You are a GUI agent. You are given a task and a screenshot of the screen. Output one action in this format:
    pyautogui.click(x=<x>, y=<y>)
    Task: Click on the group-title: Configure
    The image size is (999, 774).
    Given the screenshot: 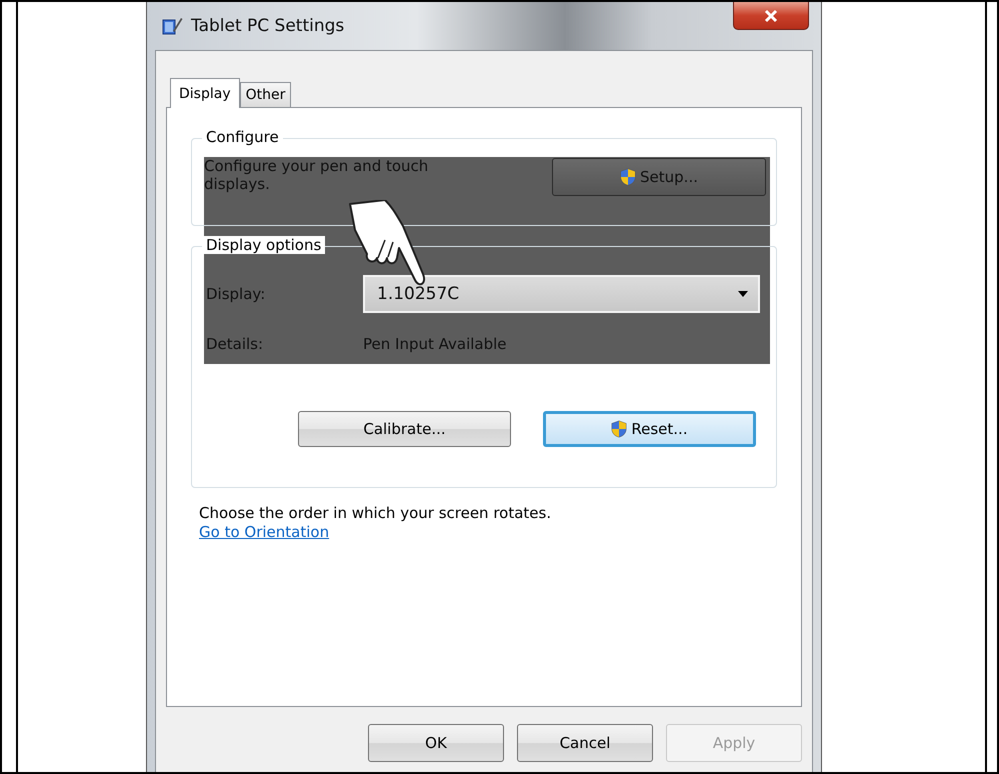 What is the action you would take?
    pyautogui.click(x=242, y=137)
    